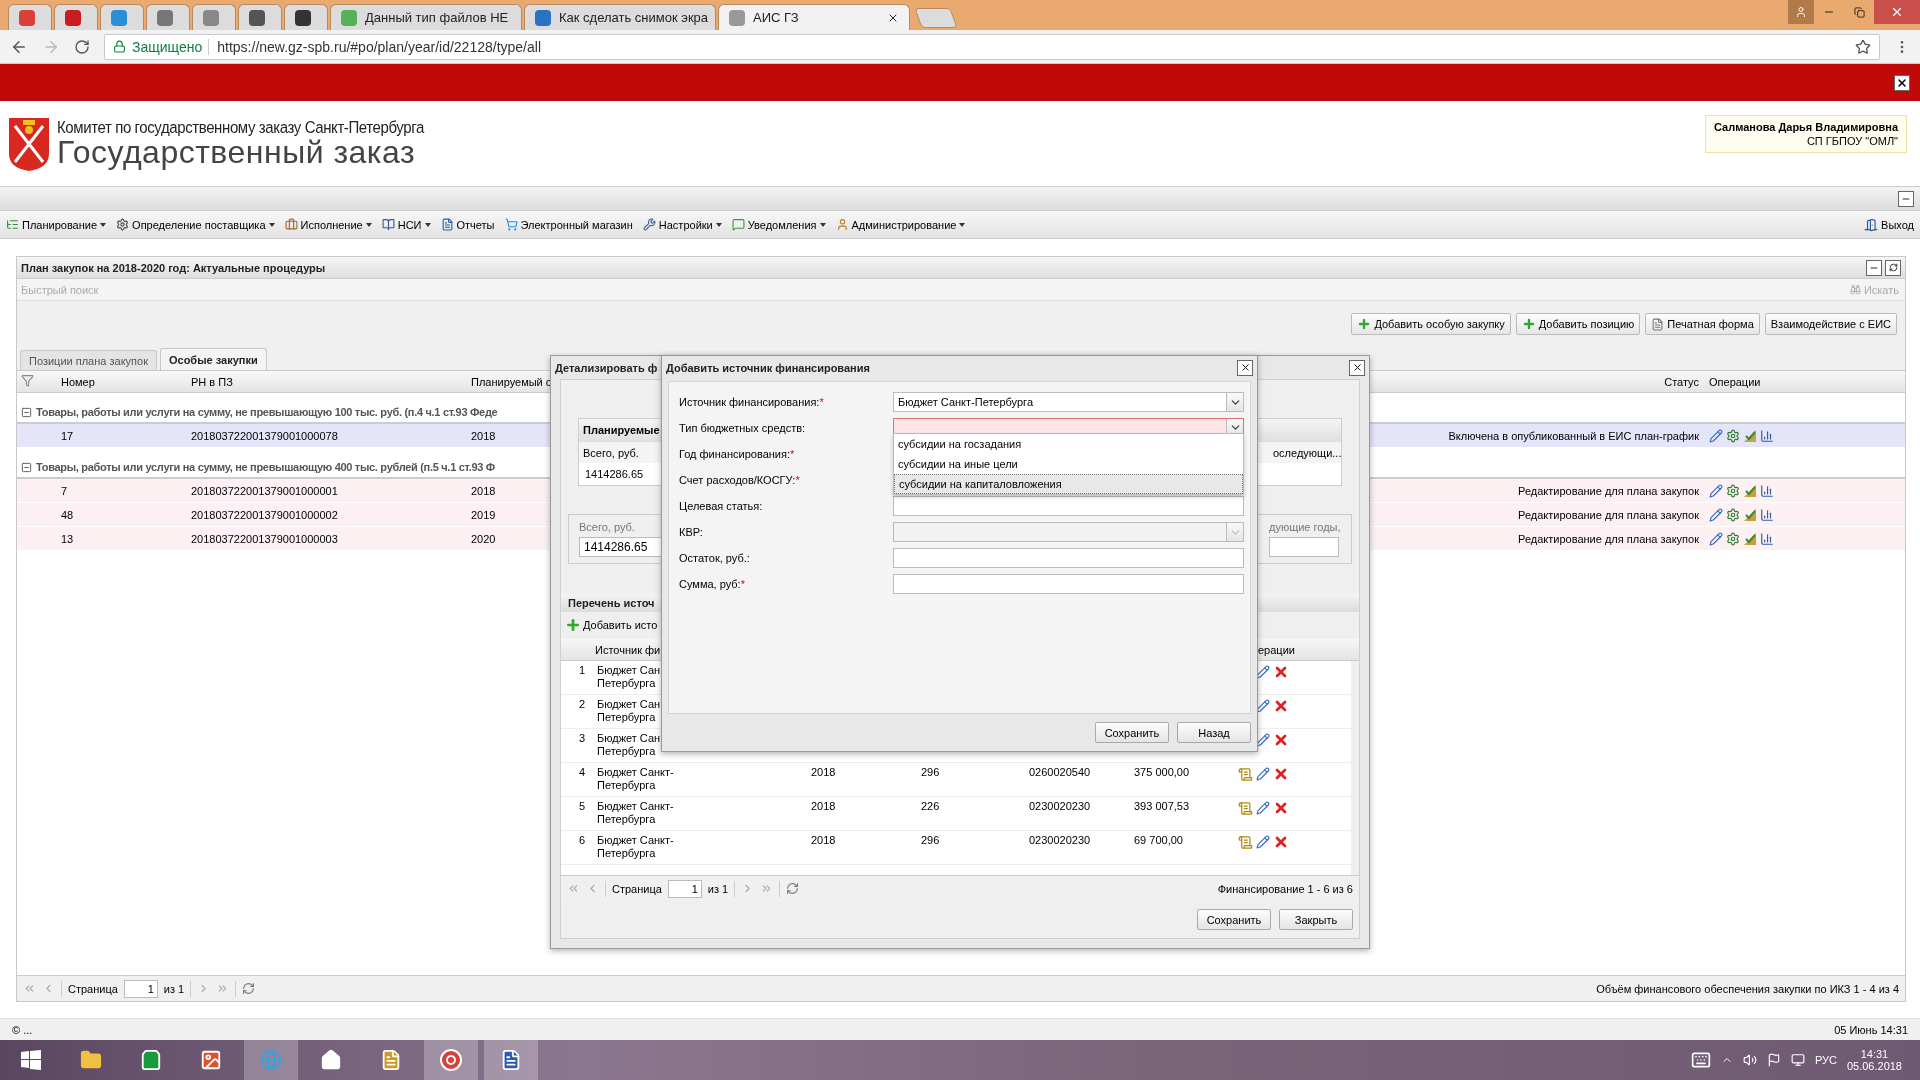  I want to click on table-cell: 1414286.65, so click(614, 474).